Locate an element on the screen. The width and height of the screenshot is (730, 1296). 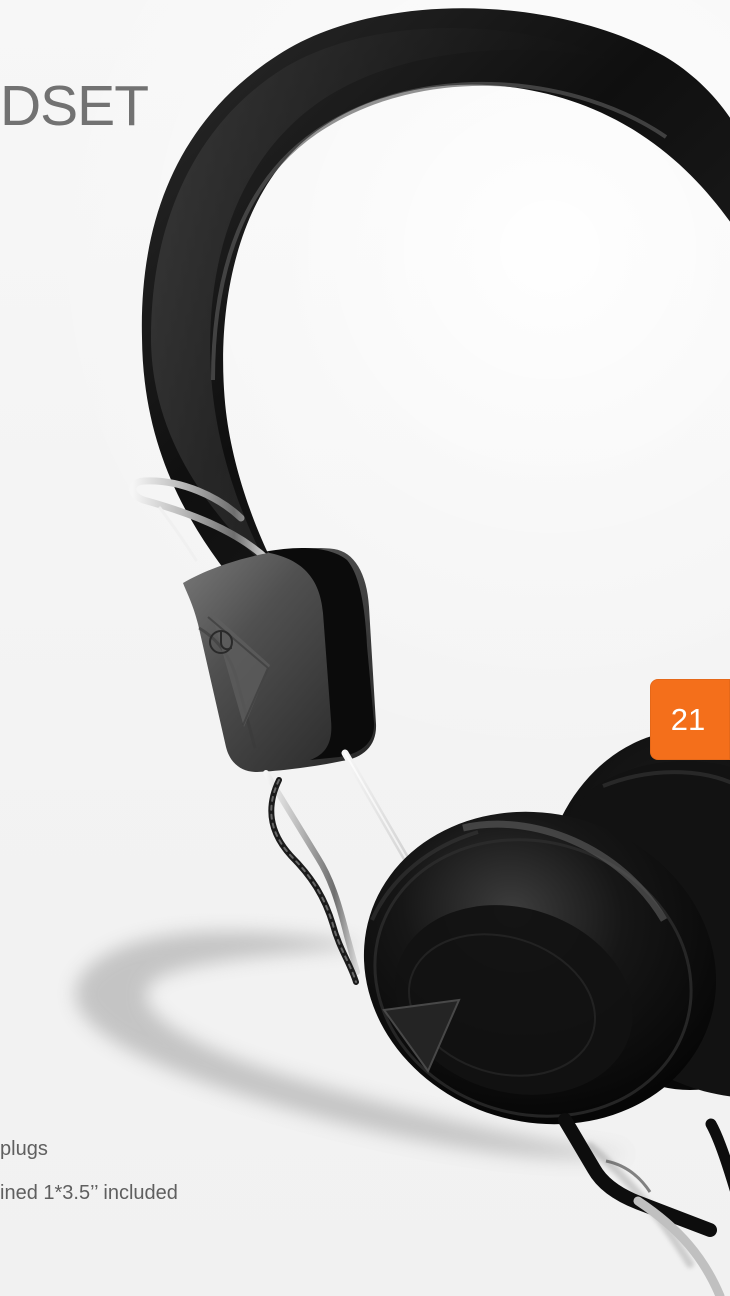
feature-item: ined 1*3.5’’ included is located at coordinates (89, 1193).